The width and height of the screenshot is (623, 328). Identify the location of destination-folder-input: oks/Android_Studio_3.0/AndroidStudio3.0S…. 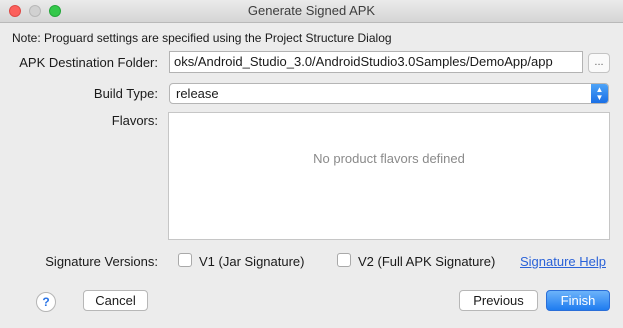
(376, 62).